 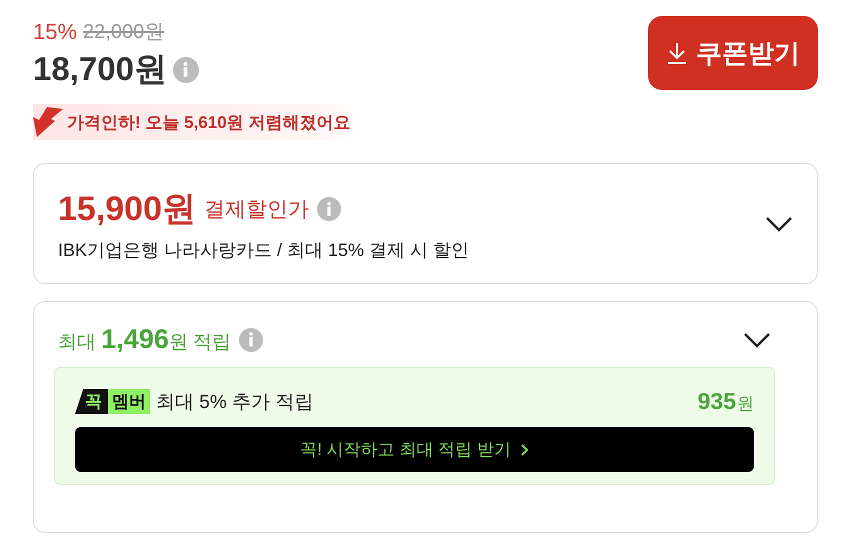 I want to click on currency-unit: 원, so click(x=745, y=404).